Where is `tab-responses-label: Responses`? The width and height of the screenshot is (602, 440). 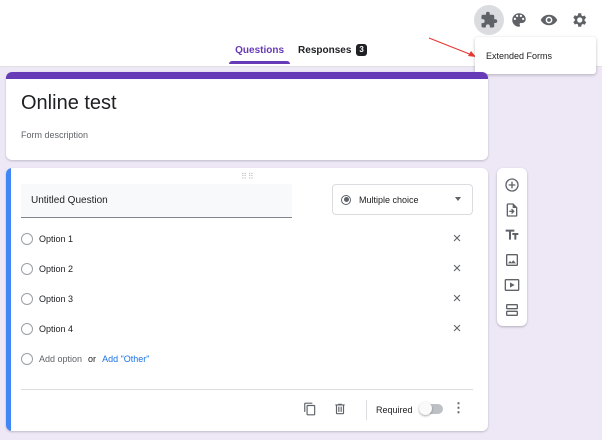
tab-responses-label: Responses is located at coordinates (325, 50).